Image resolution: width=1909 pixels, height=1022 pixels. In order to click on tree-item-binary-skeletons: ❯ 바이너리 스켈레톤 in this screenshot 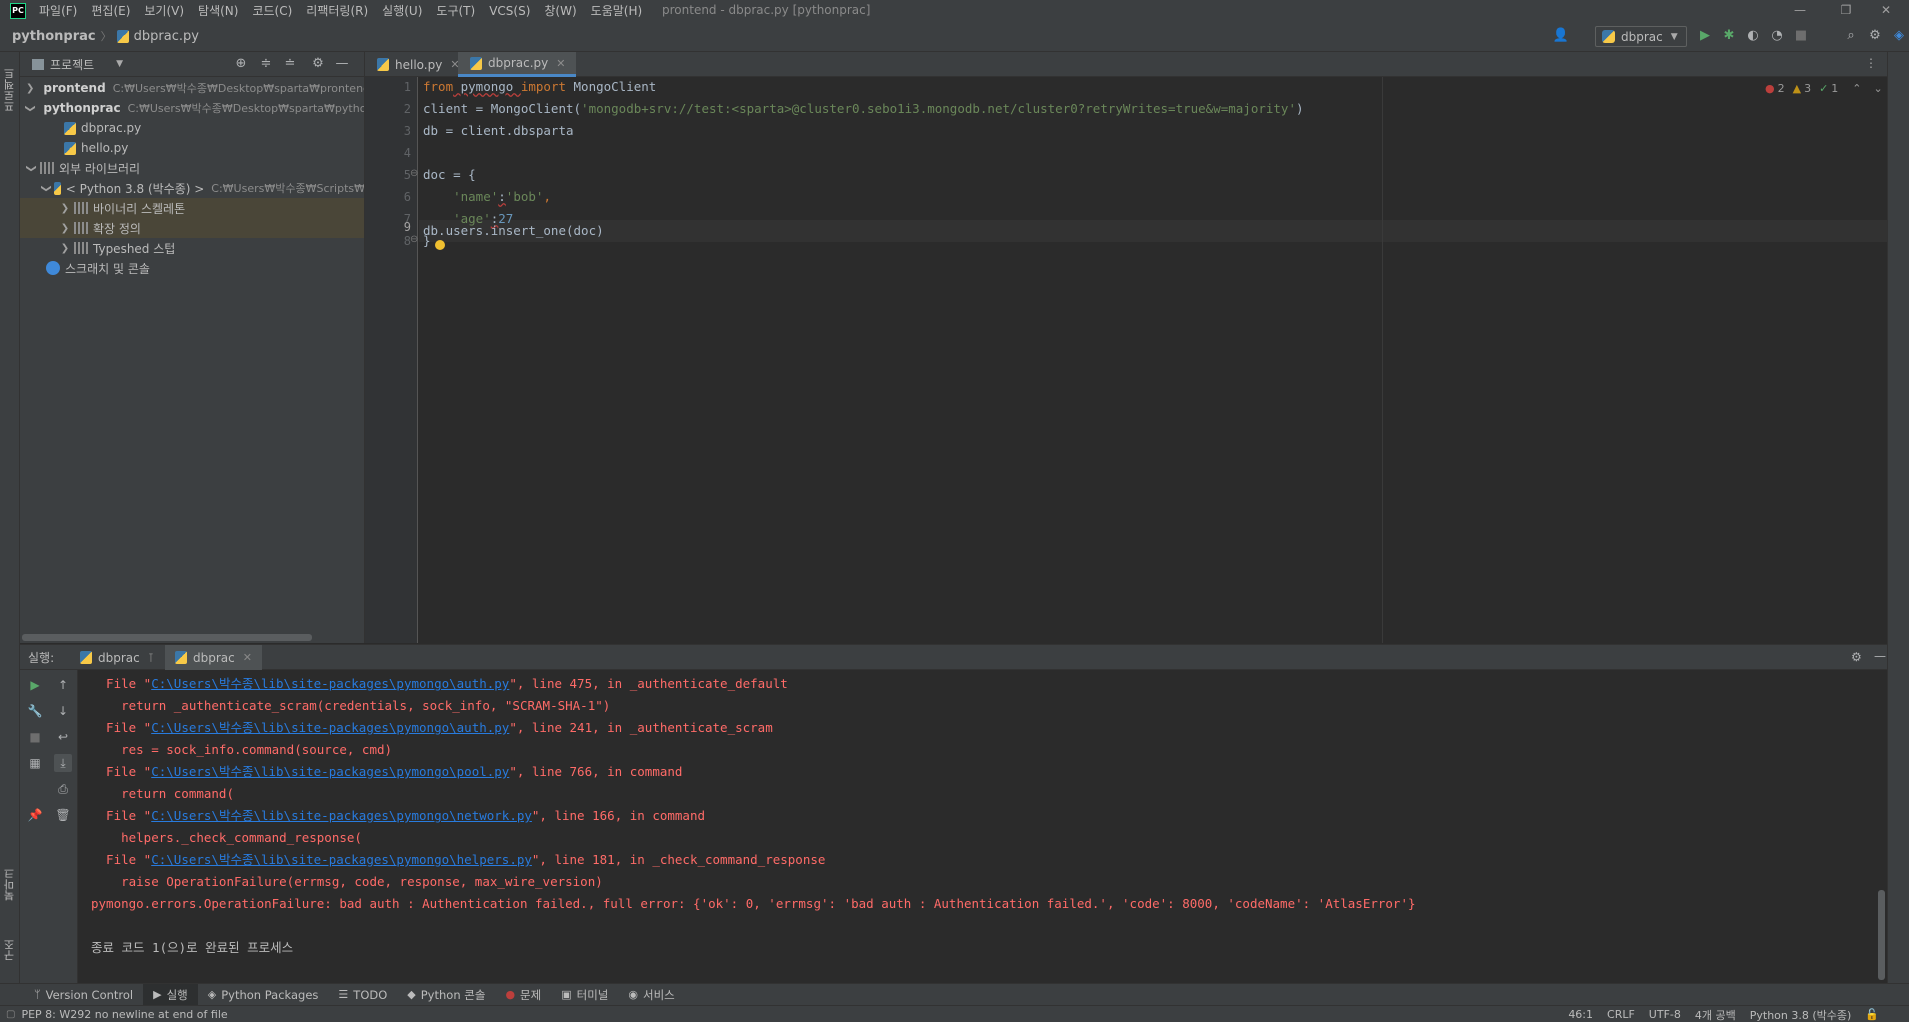, I will do `click(192, 208)`.